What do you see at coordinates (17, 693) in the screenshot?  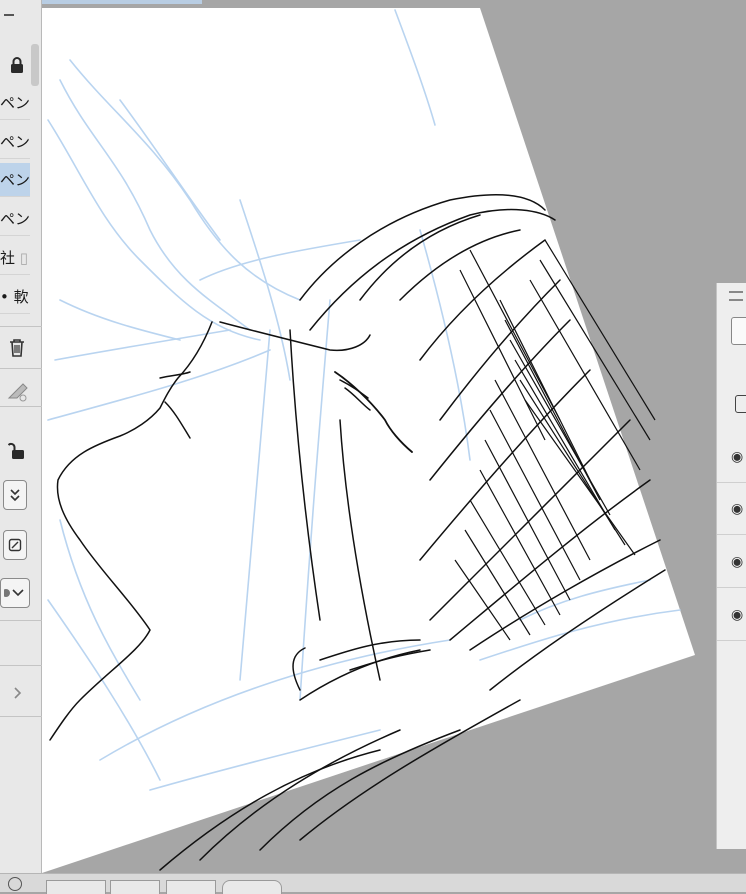 I see `chevron-right-icon` at bounding box center [17, 693].